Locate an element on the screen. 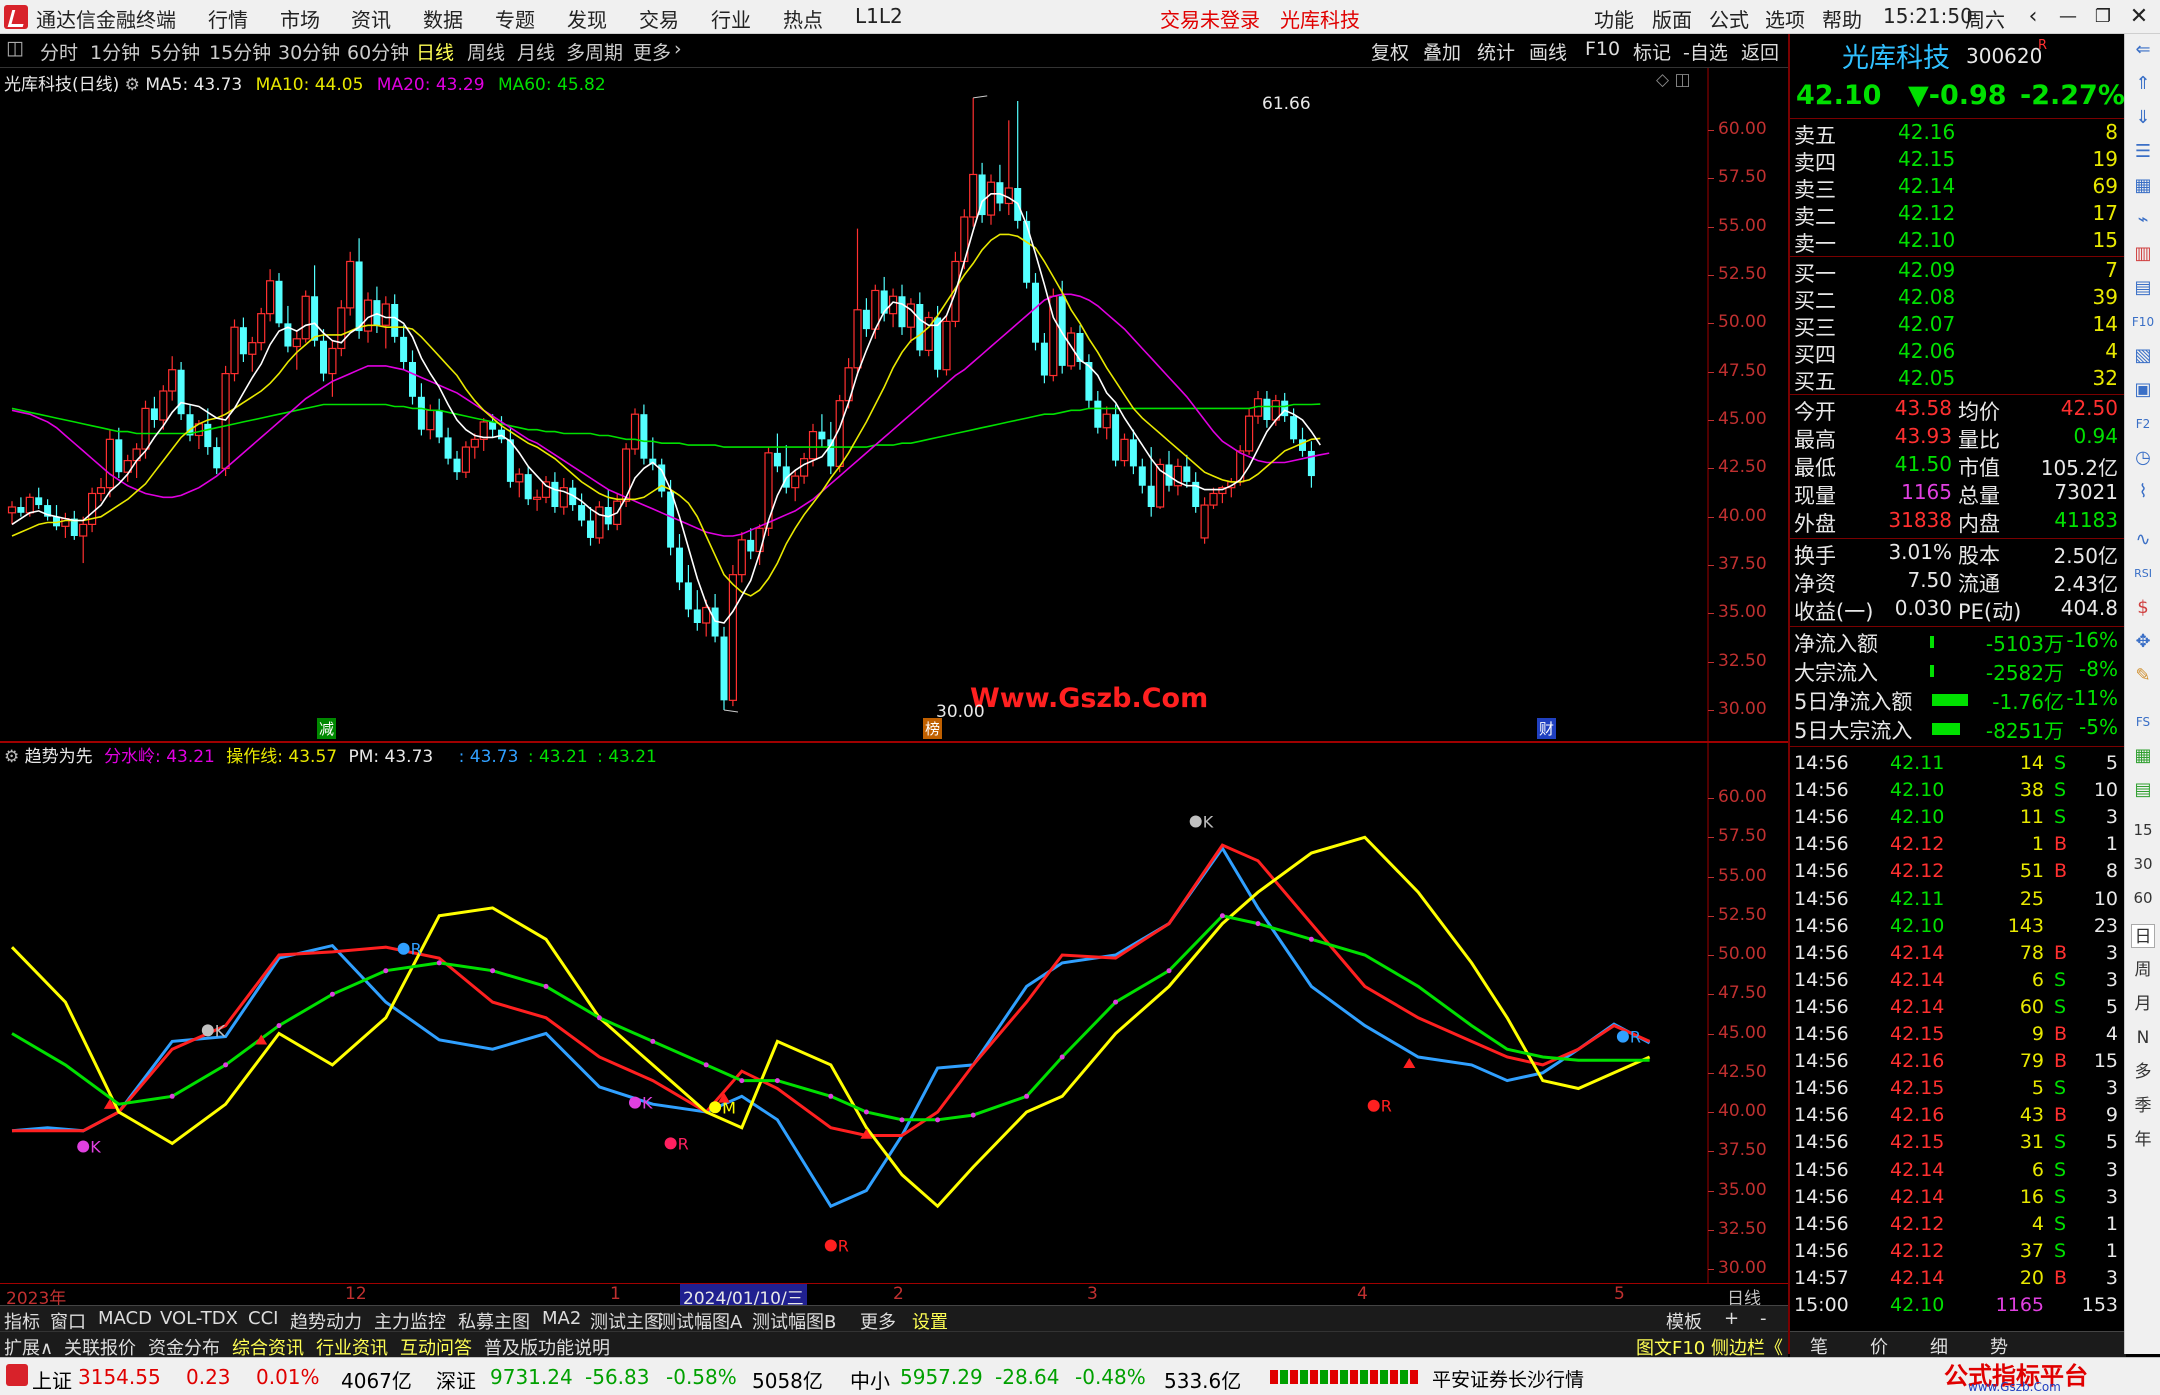 This screenshot has height=1395, width=2160. asks-row: 卖五 42.16 8 is located at coordinates (1957, 134).